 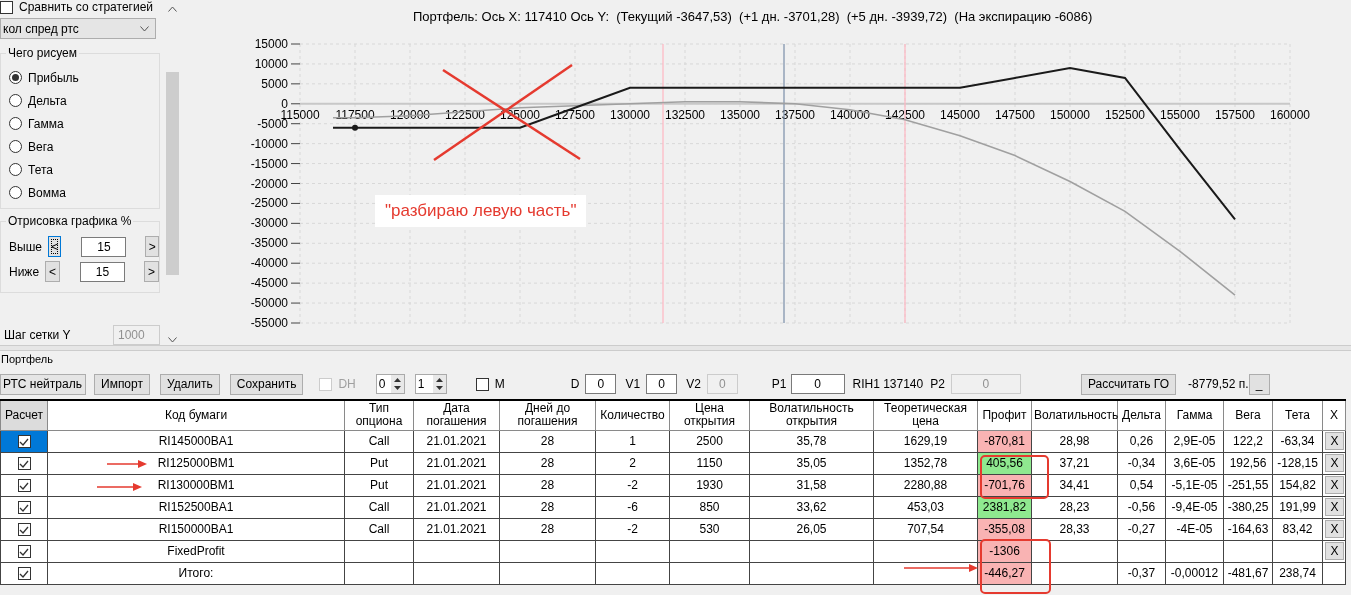 I want to click on range-label: Ниже, so click(x=24, y=271).